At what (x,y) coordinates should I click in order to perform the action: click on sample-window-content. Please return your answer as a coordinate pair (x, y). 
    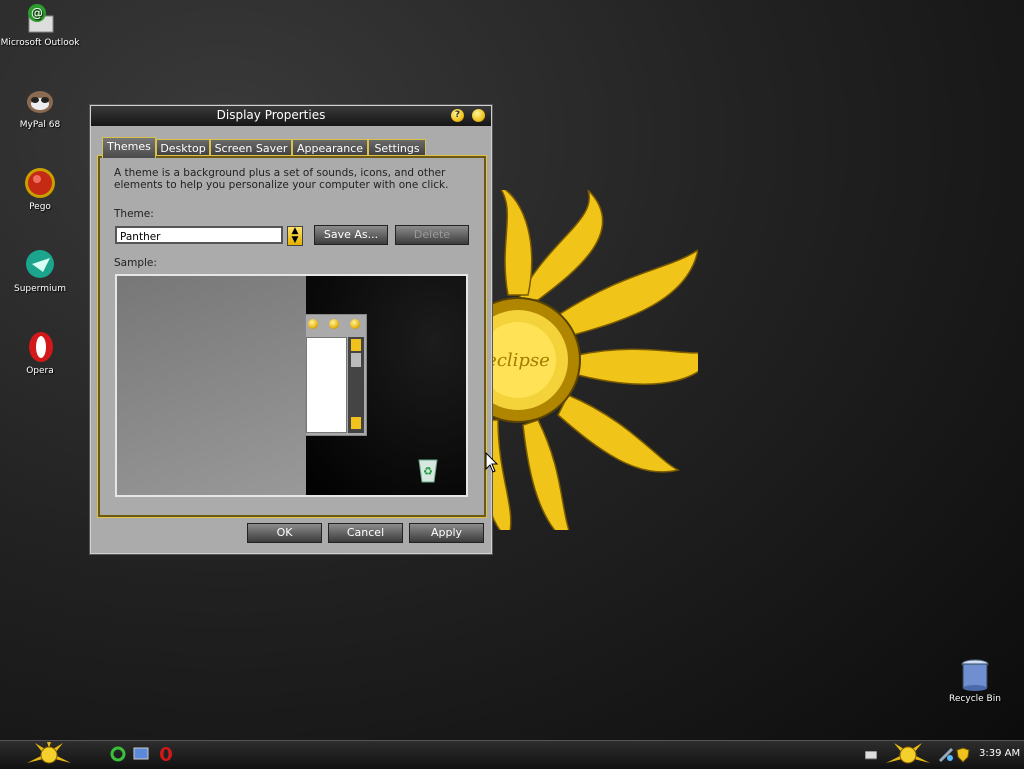
    Looking at the image, I should click on (326, 385).